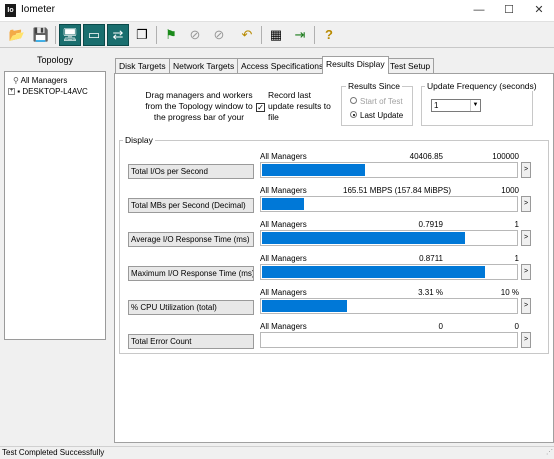 Image resolution: width=554 pixels, height=459 pixels. I want to click on tree-item-manager: + ▪ DESKTOP-L4AVC, so click(48, 92).